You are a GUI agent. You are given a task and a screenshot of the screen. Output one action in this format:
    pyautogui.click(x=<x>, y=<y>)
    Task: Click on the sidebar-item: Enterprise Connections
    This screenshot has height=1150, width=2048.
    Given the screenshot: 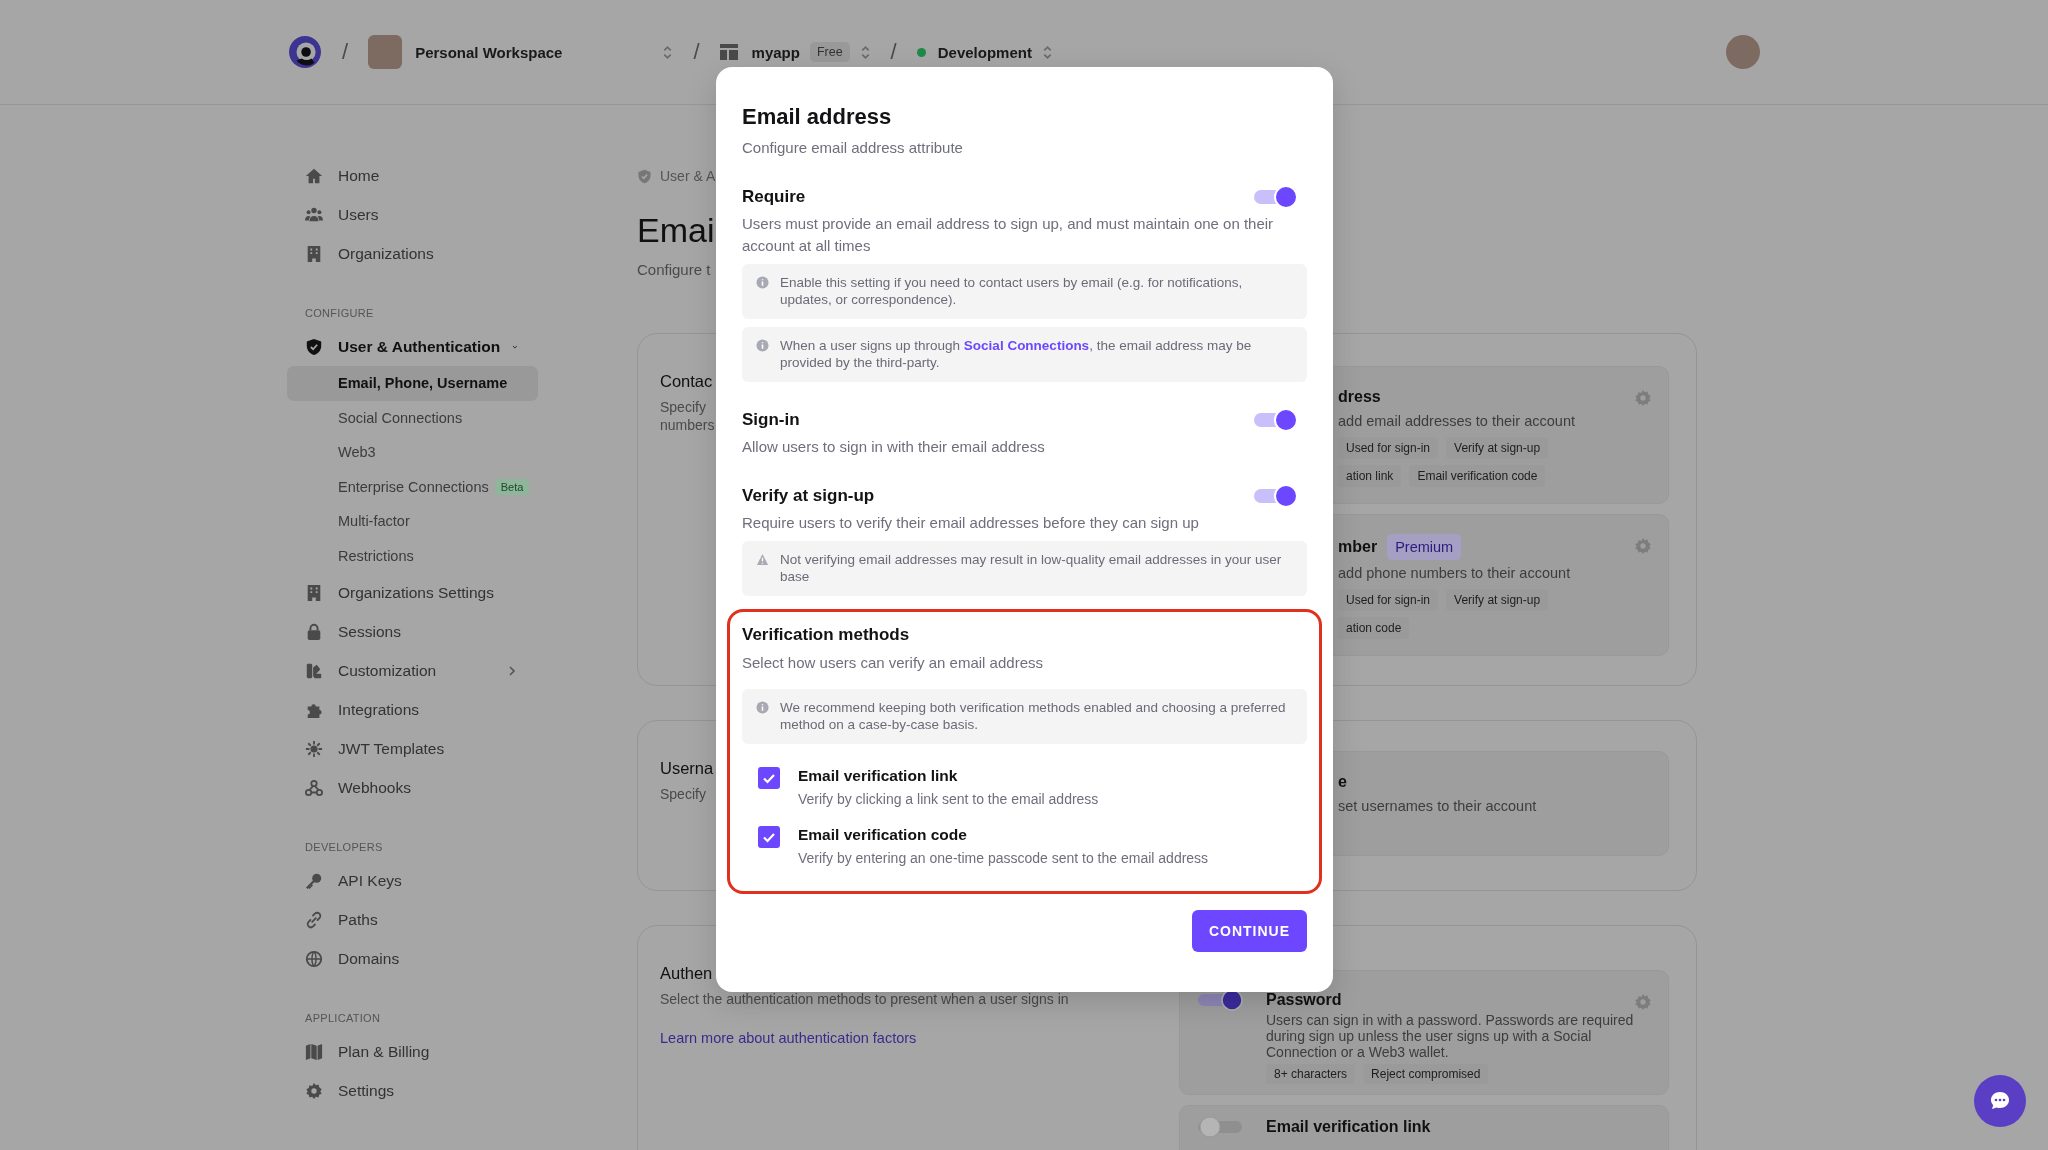 What is the action you would take?
    pyautogui.click(x=413, y=486)
    